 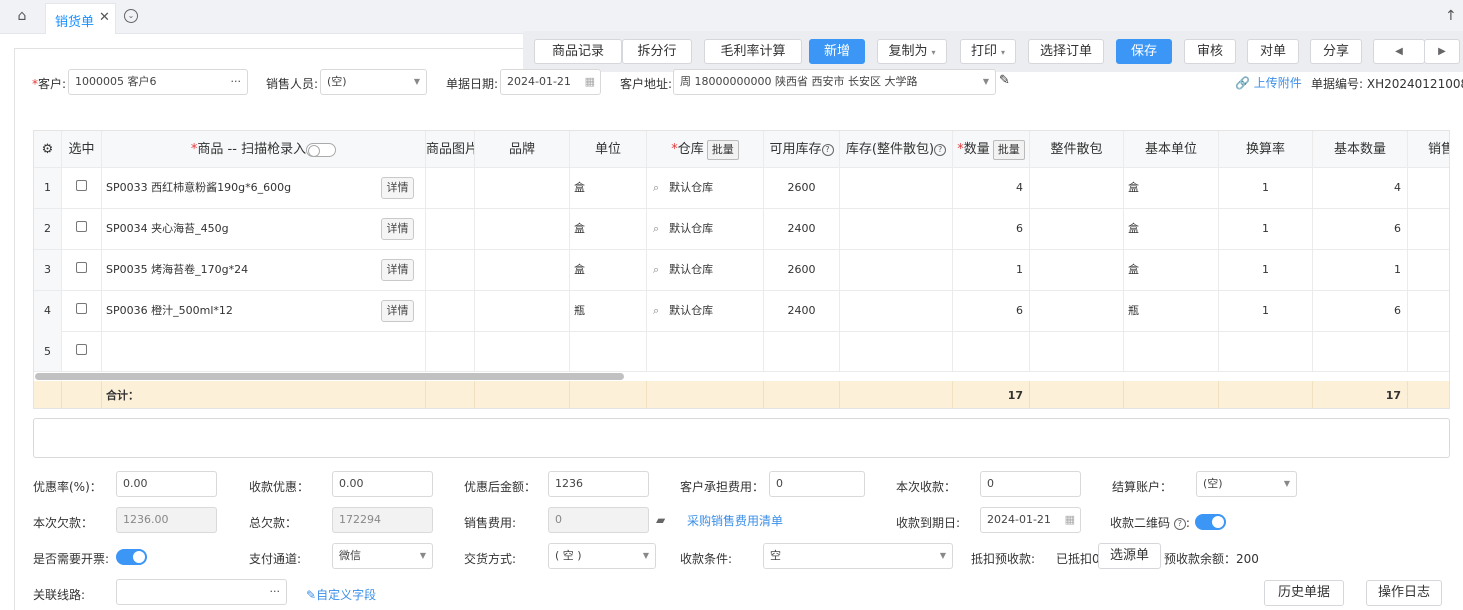 What do you see at coordinates (858, 556) in the screenshot?
I see `collect-cond-select: 空 ▼` at bounding box center [858, 556].